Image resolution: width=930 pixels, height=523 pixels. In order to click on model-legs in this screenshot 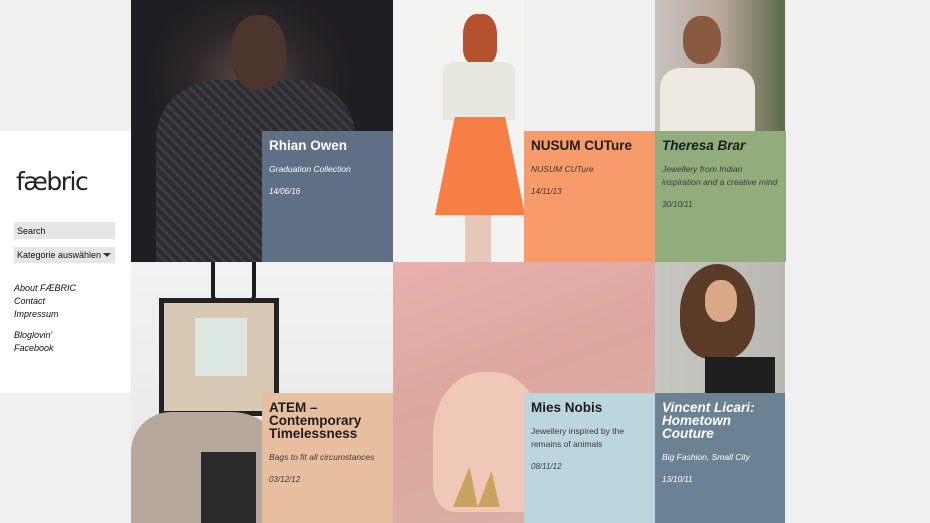, I will do `click(478, 238)`.